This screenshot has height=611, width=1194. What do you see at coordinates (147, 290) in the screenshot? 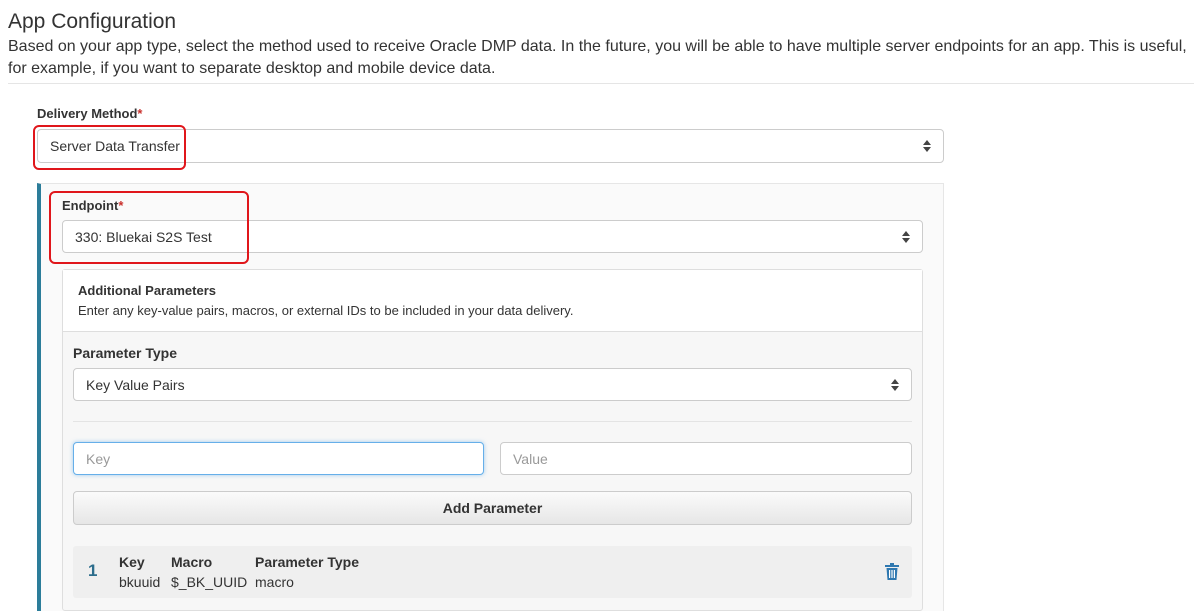
I see `additional-parameters-title: Additional Parameters` at bounding box center [147, 290].